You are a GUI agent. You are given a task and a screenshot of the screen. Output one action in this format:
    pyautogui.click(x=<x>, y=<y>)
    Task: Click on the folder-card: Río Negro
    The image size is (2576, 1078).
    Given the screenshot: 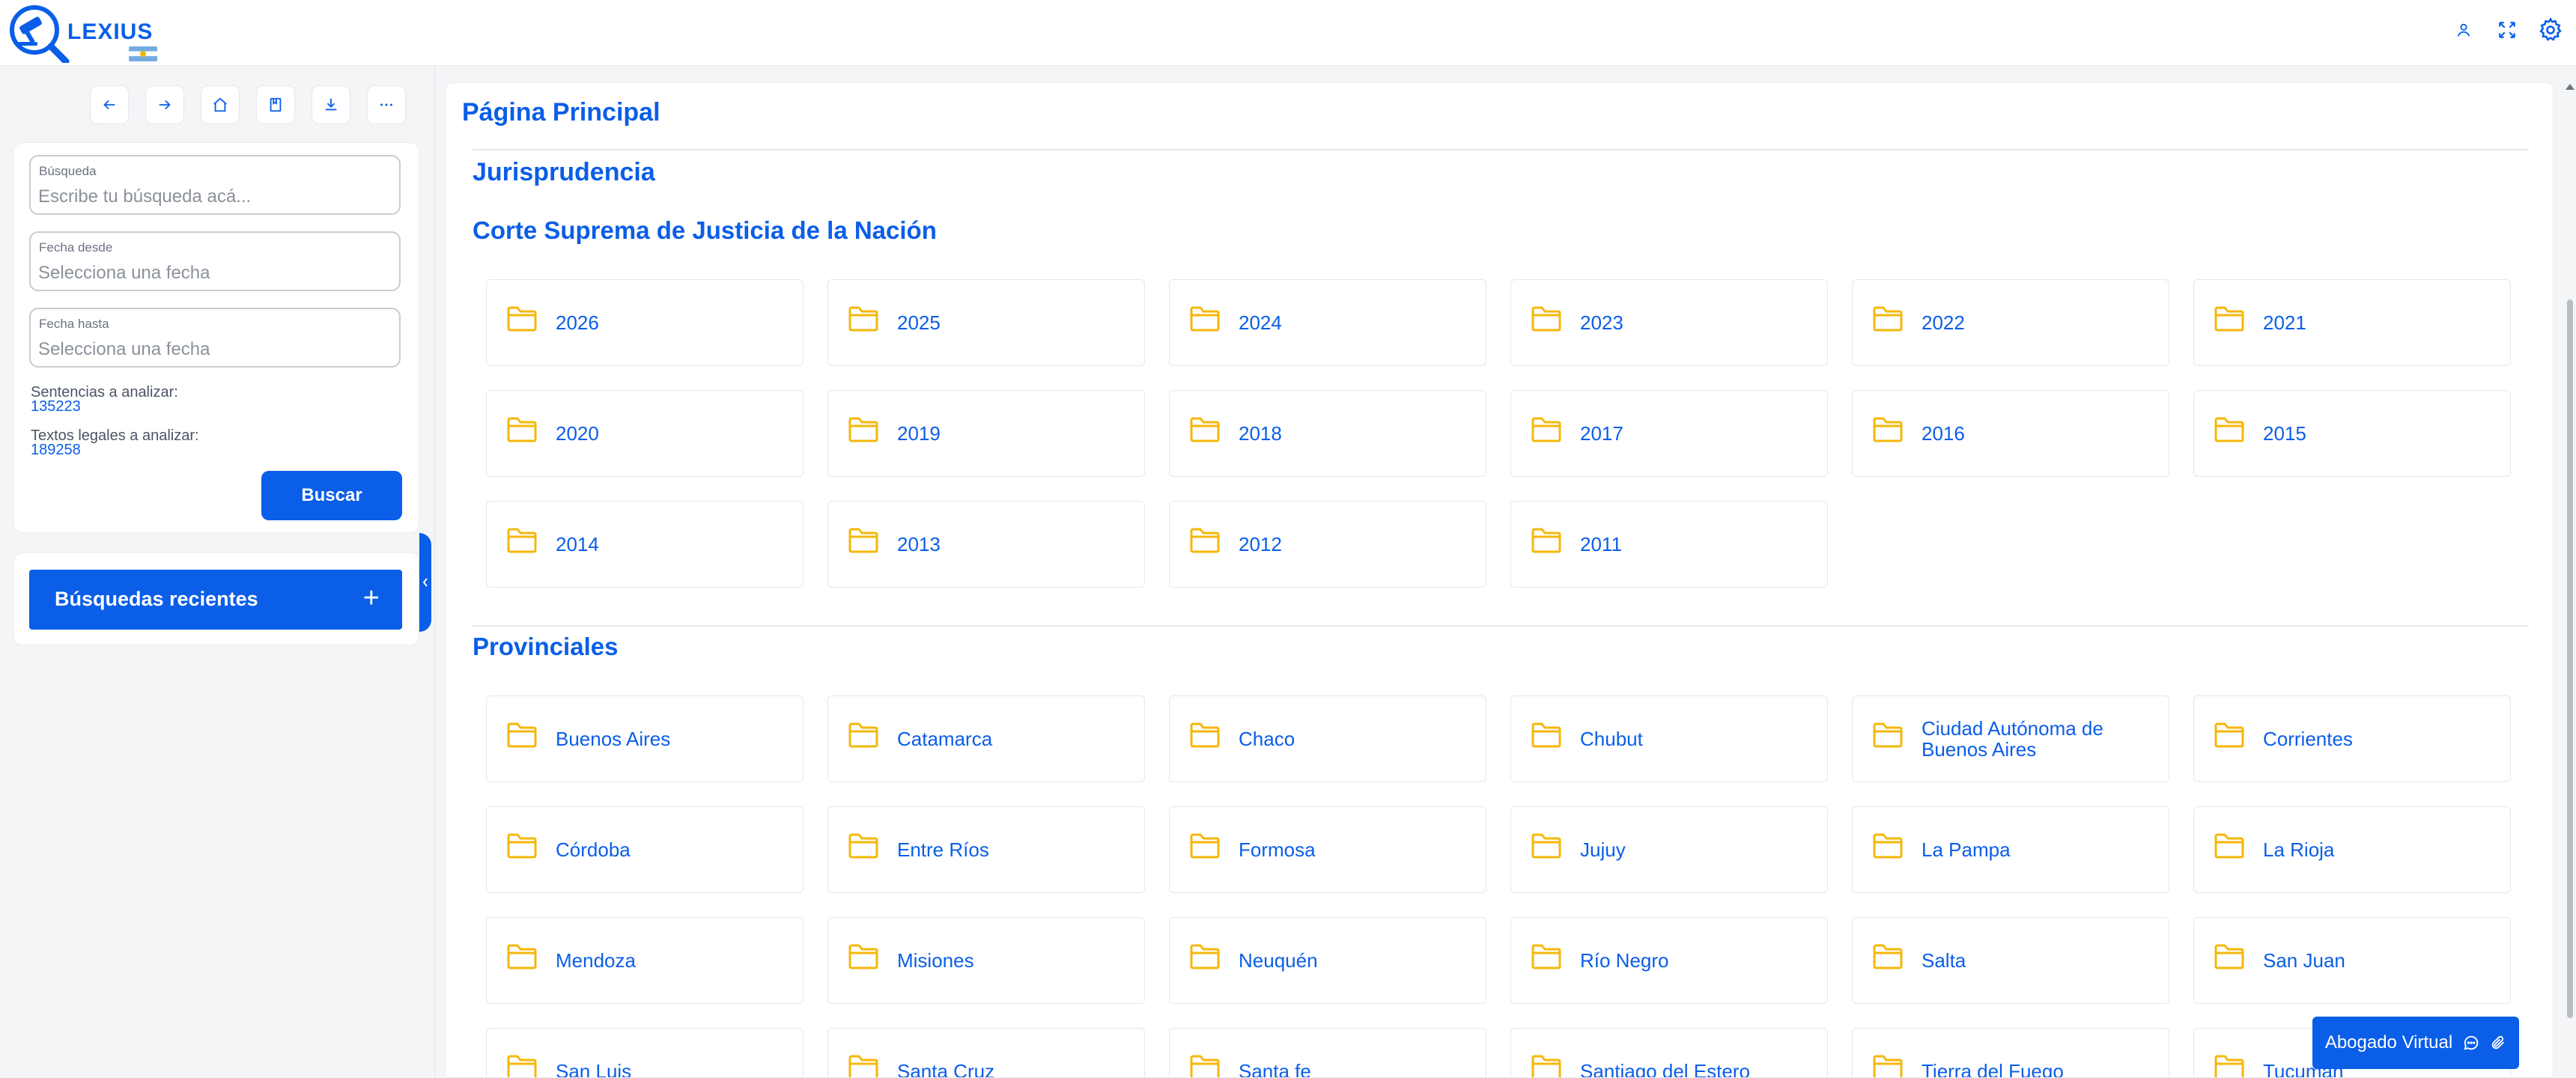 What is the action you would take?
    pyautogui.click(x=1669, y=960)
    